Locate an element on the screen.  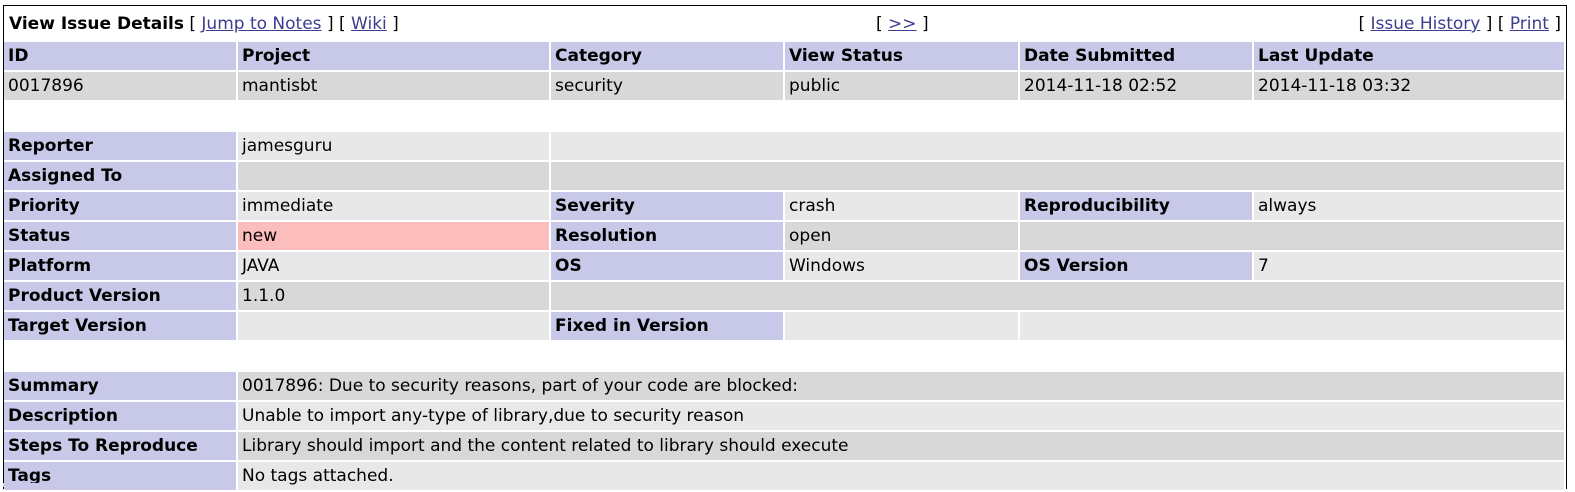
platform-value: JAVA is located at coordinates (393, 266).